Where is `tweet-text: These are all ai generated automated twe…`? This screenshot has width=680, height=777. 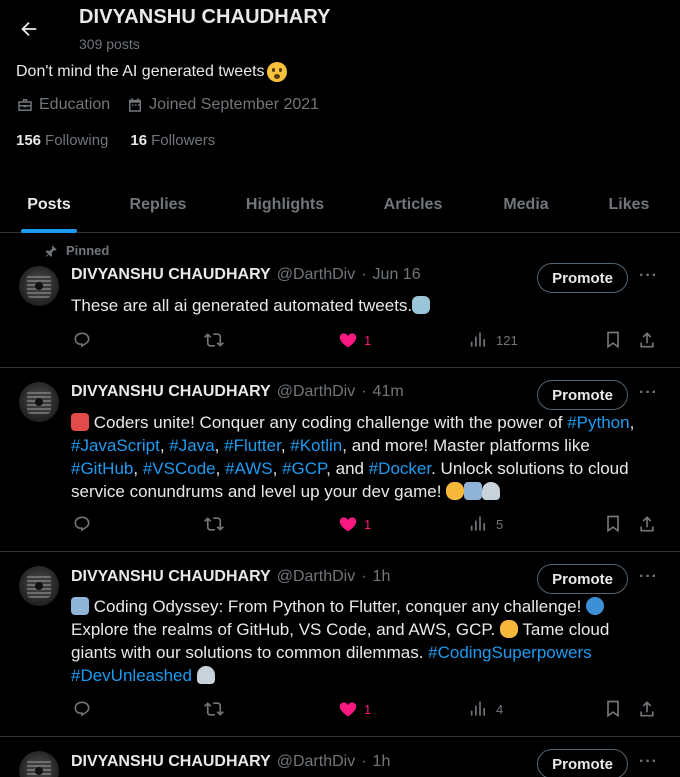
tweet-text: These are all ai generated automated twe… is located at coordinates (367, 305).